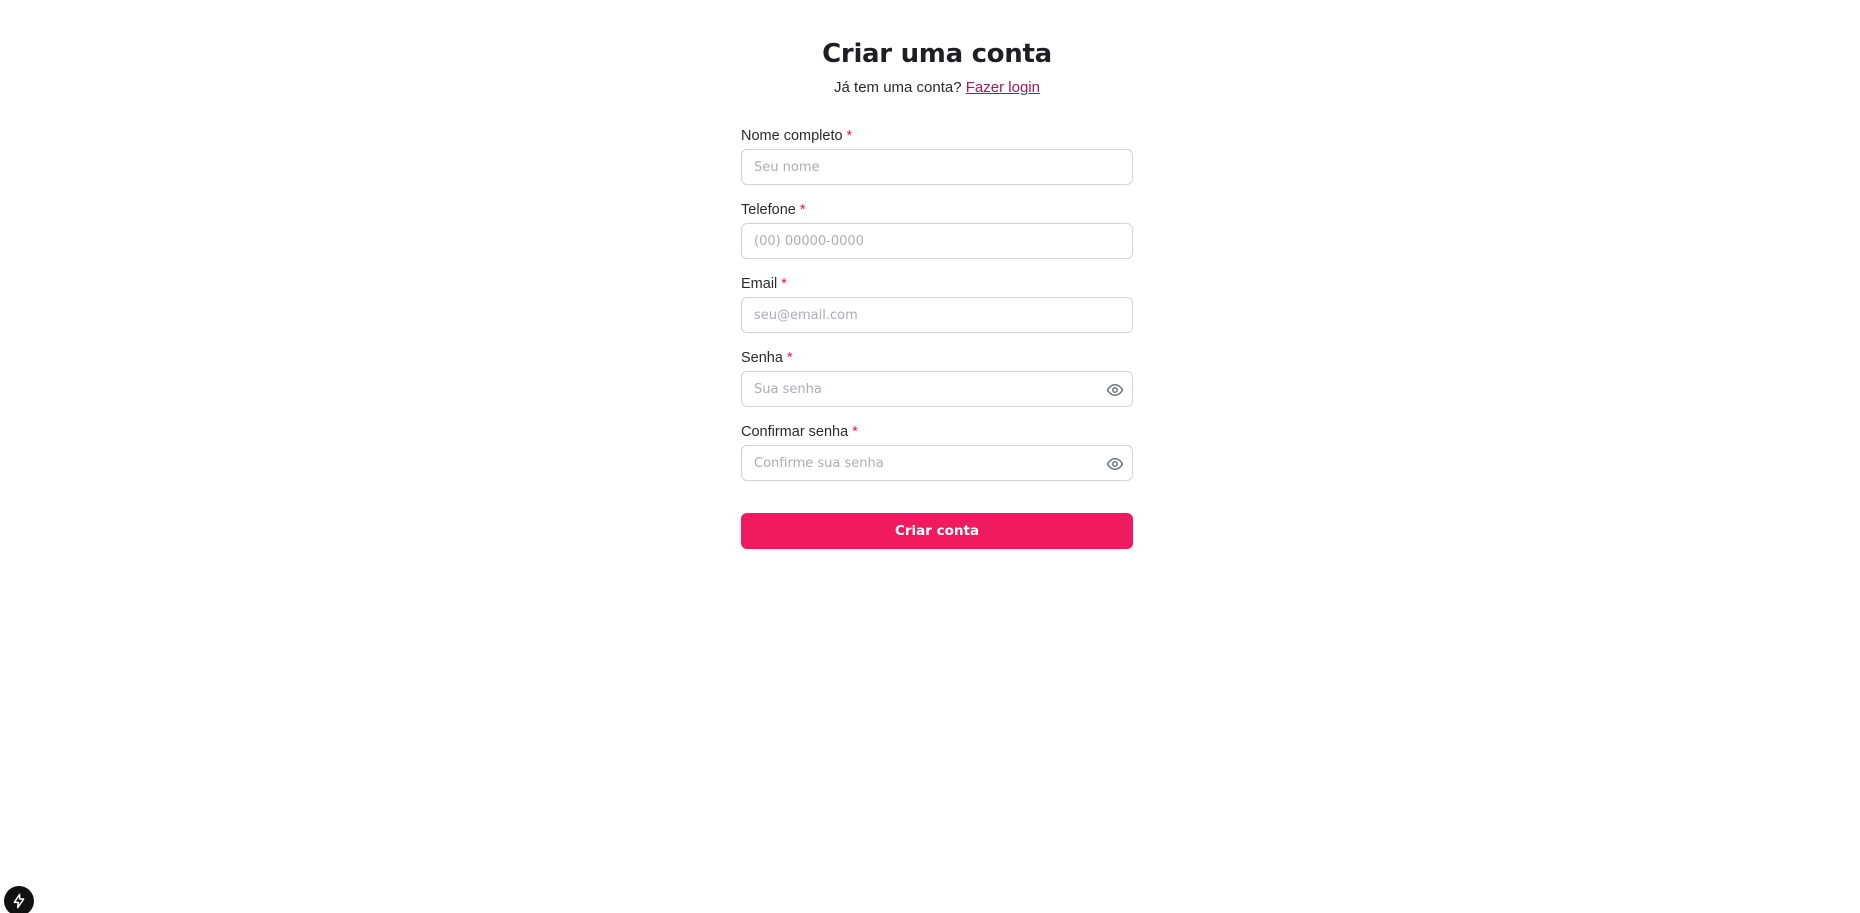 The height and width of the screenshot is (913, 1860). I want to click on login-prompt-text: Já tem uma conta?, so click(898, 87).